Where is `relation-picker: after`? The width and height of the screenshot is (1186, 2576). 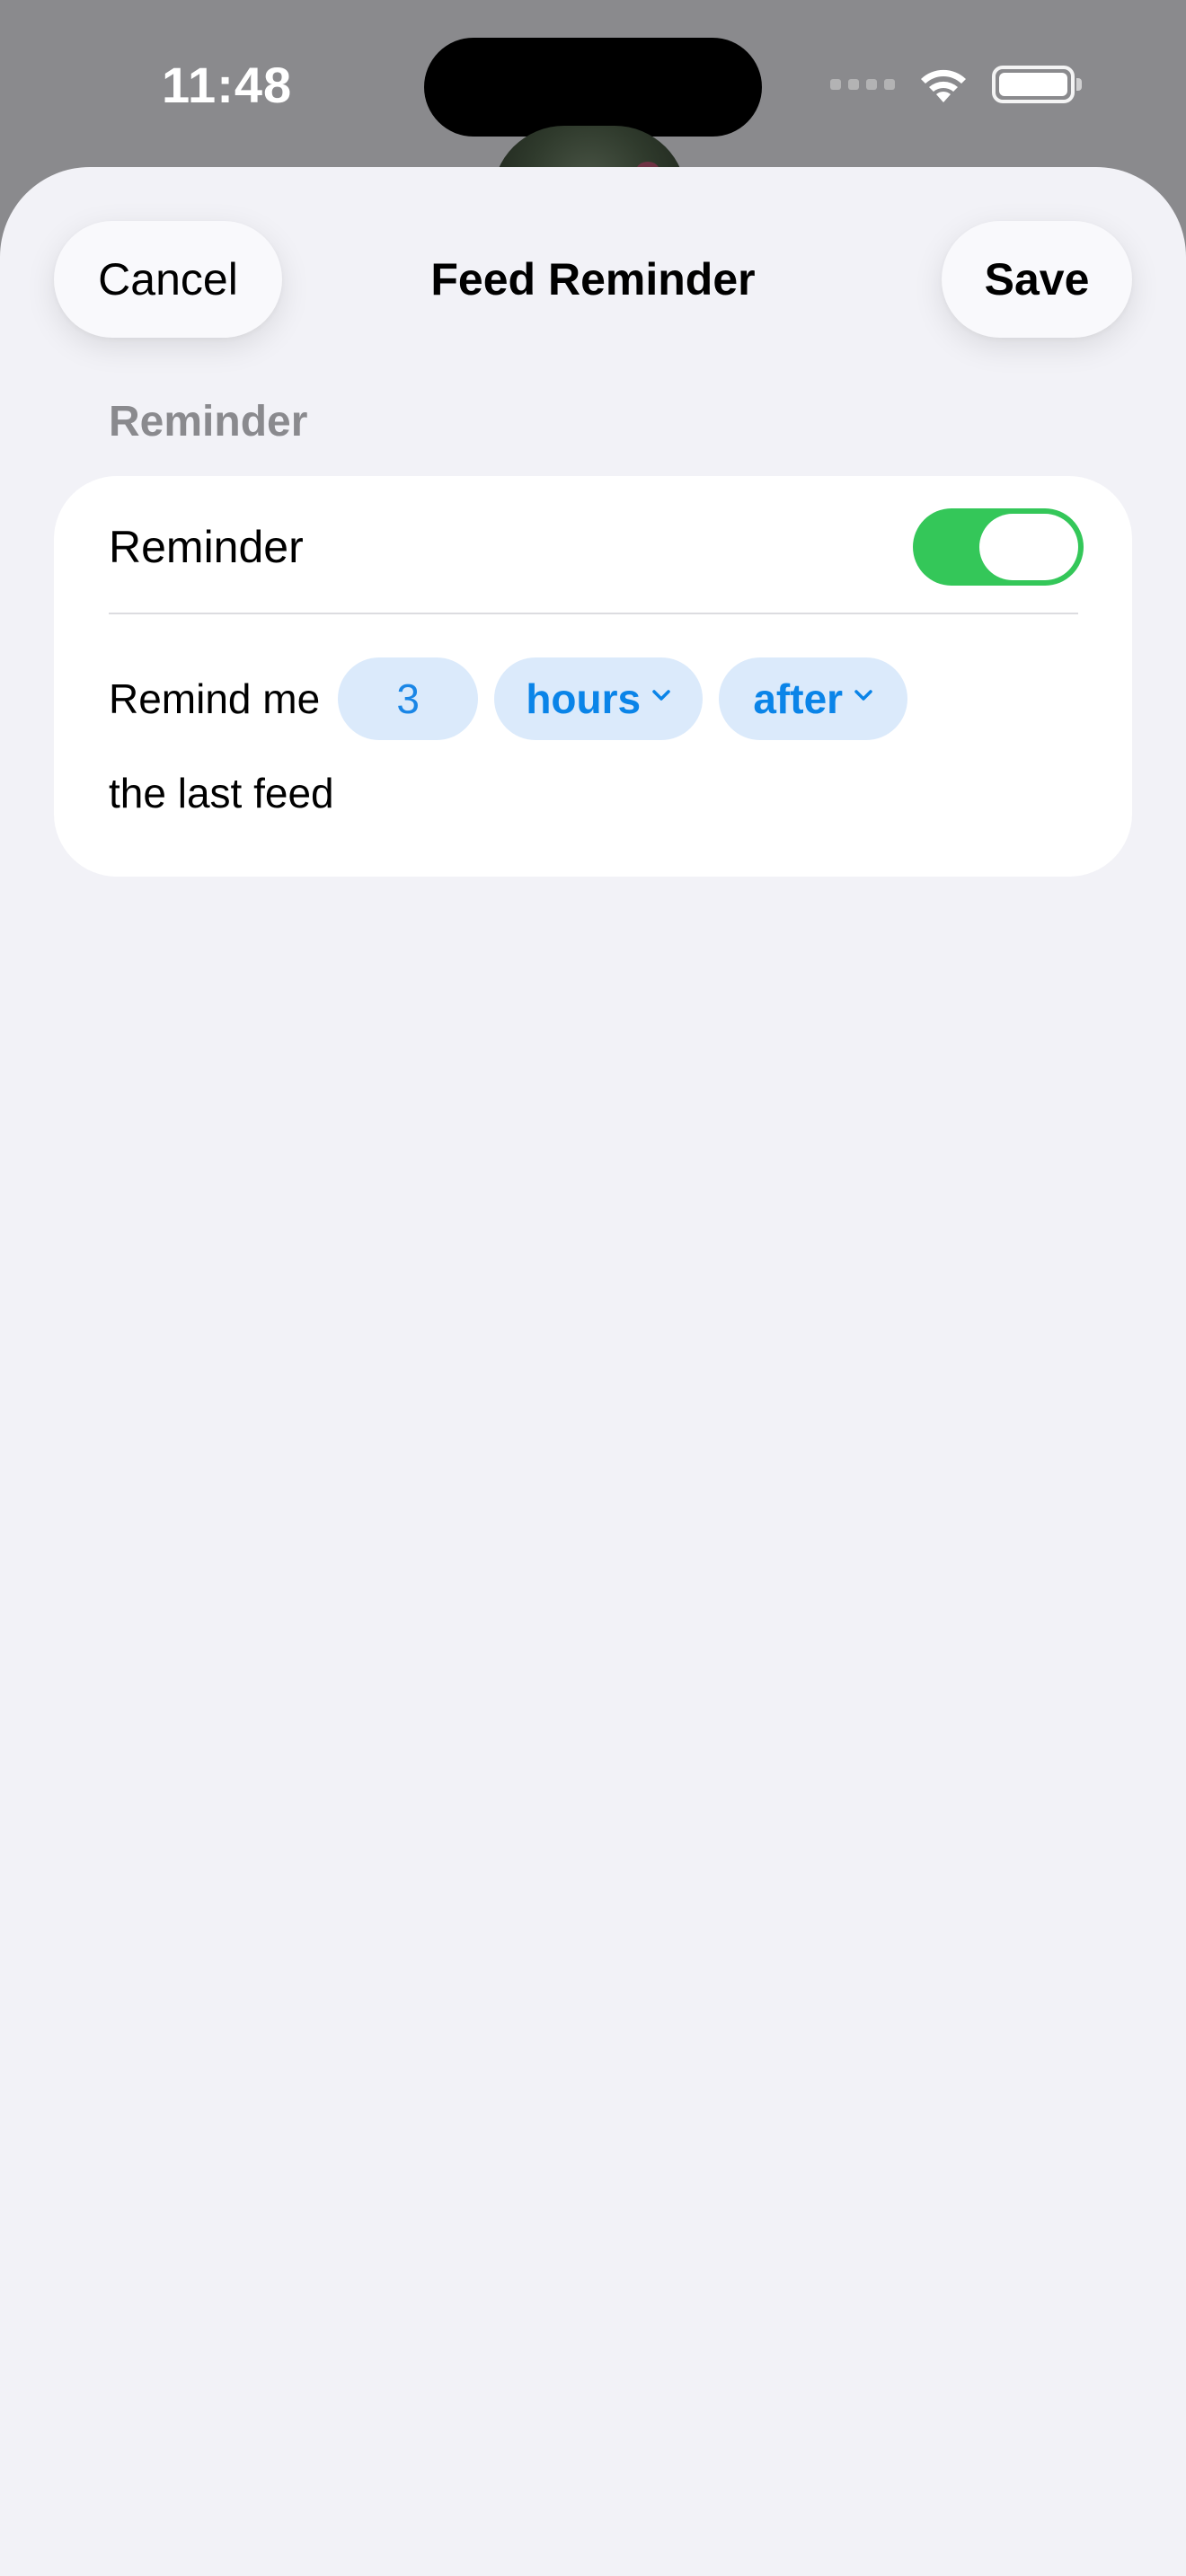
relation-picker: after is located at coordinates (813, 698).